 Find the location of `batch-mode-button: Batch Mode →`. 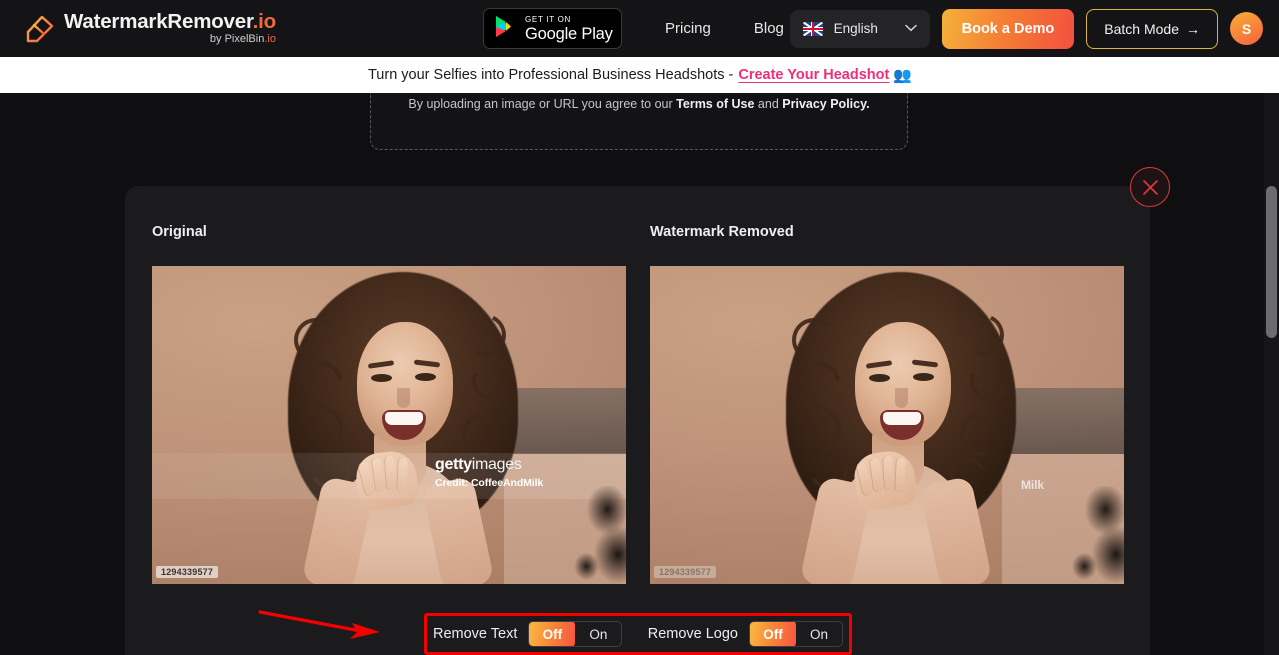

batch-mode-button: Batch Mode → is located at coordinates (1152, 28).